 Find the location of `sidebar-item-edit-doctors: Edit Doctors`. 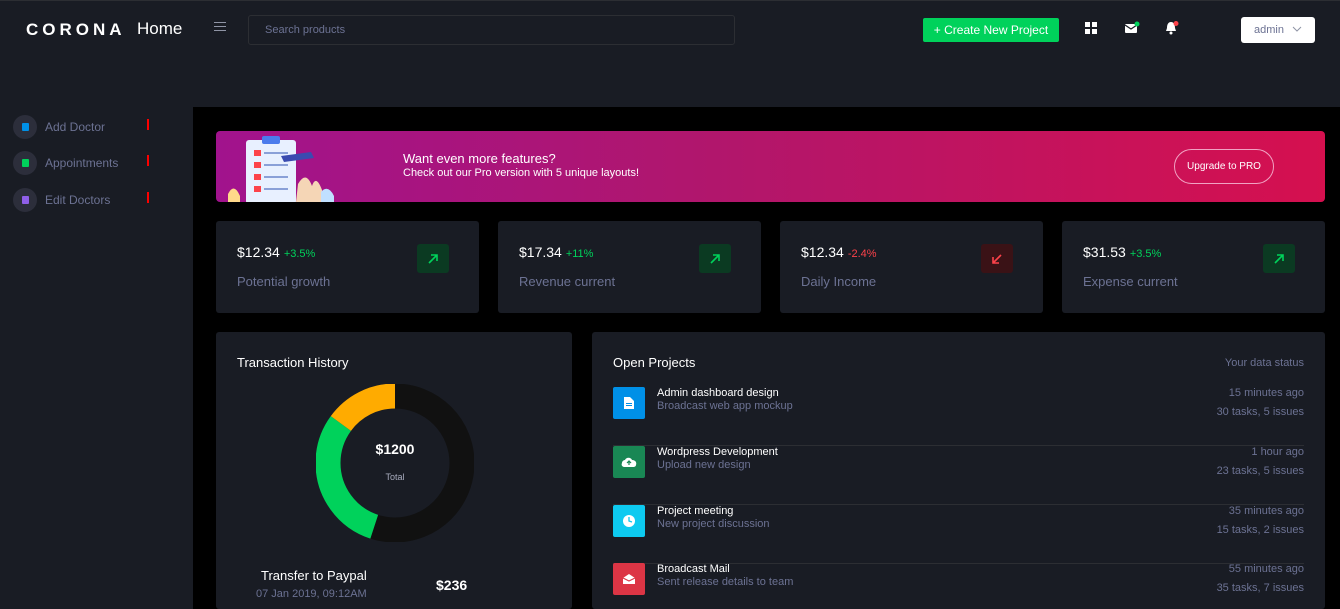

sidebar-item-edit-doctors: Edit Doctors is located at coordinates (98, 200).